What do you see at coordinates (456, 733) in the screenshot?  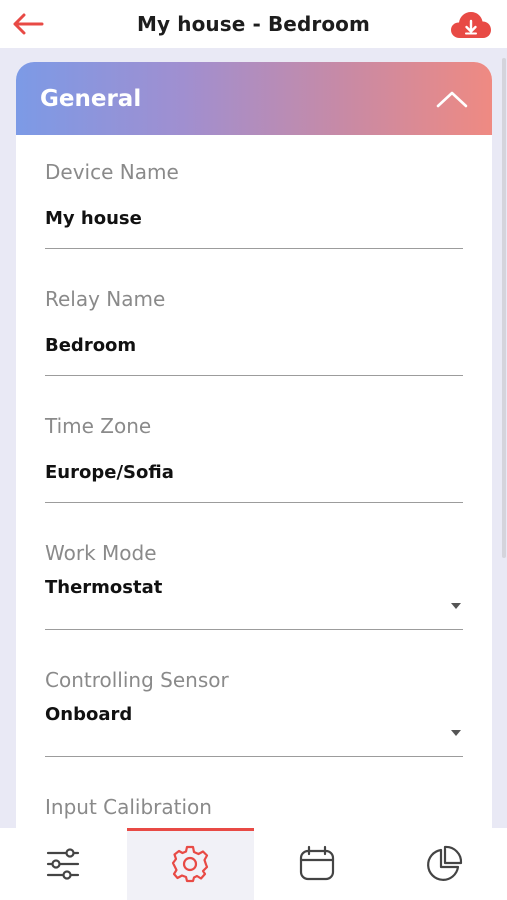 I see `controlling-sensor-dropdown-icon` at bounding box center [456, 733].